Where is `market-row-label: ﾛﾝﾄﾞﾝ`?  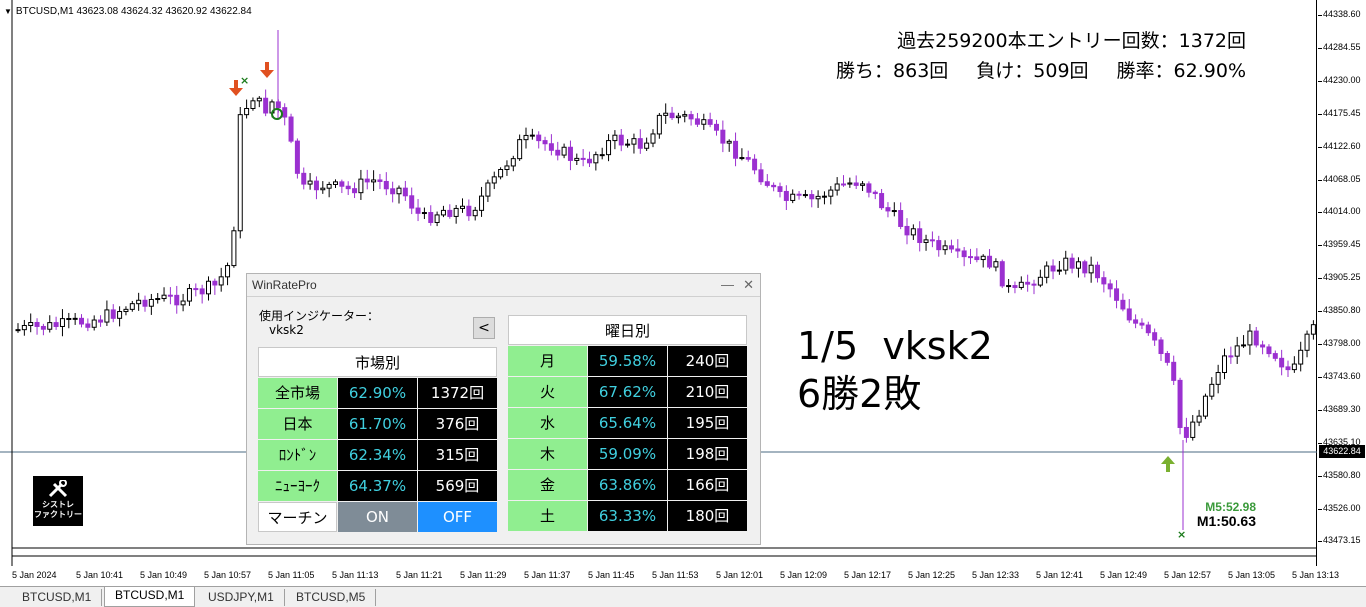
market-row-label: ﾛﾝﾄﾞﾝ is located at coordinates (297, 455).